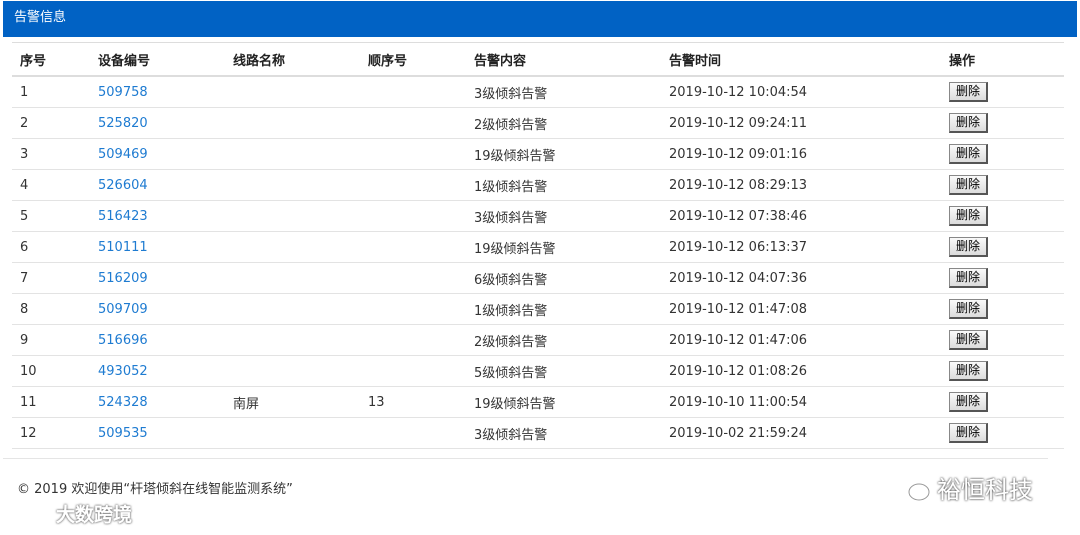 The image size is (1080, 535). I want to click on table-row: 5 516423 3级倾斜告警 2019-10-12 07:38:46 删除, so click(538, 216).